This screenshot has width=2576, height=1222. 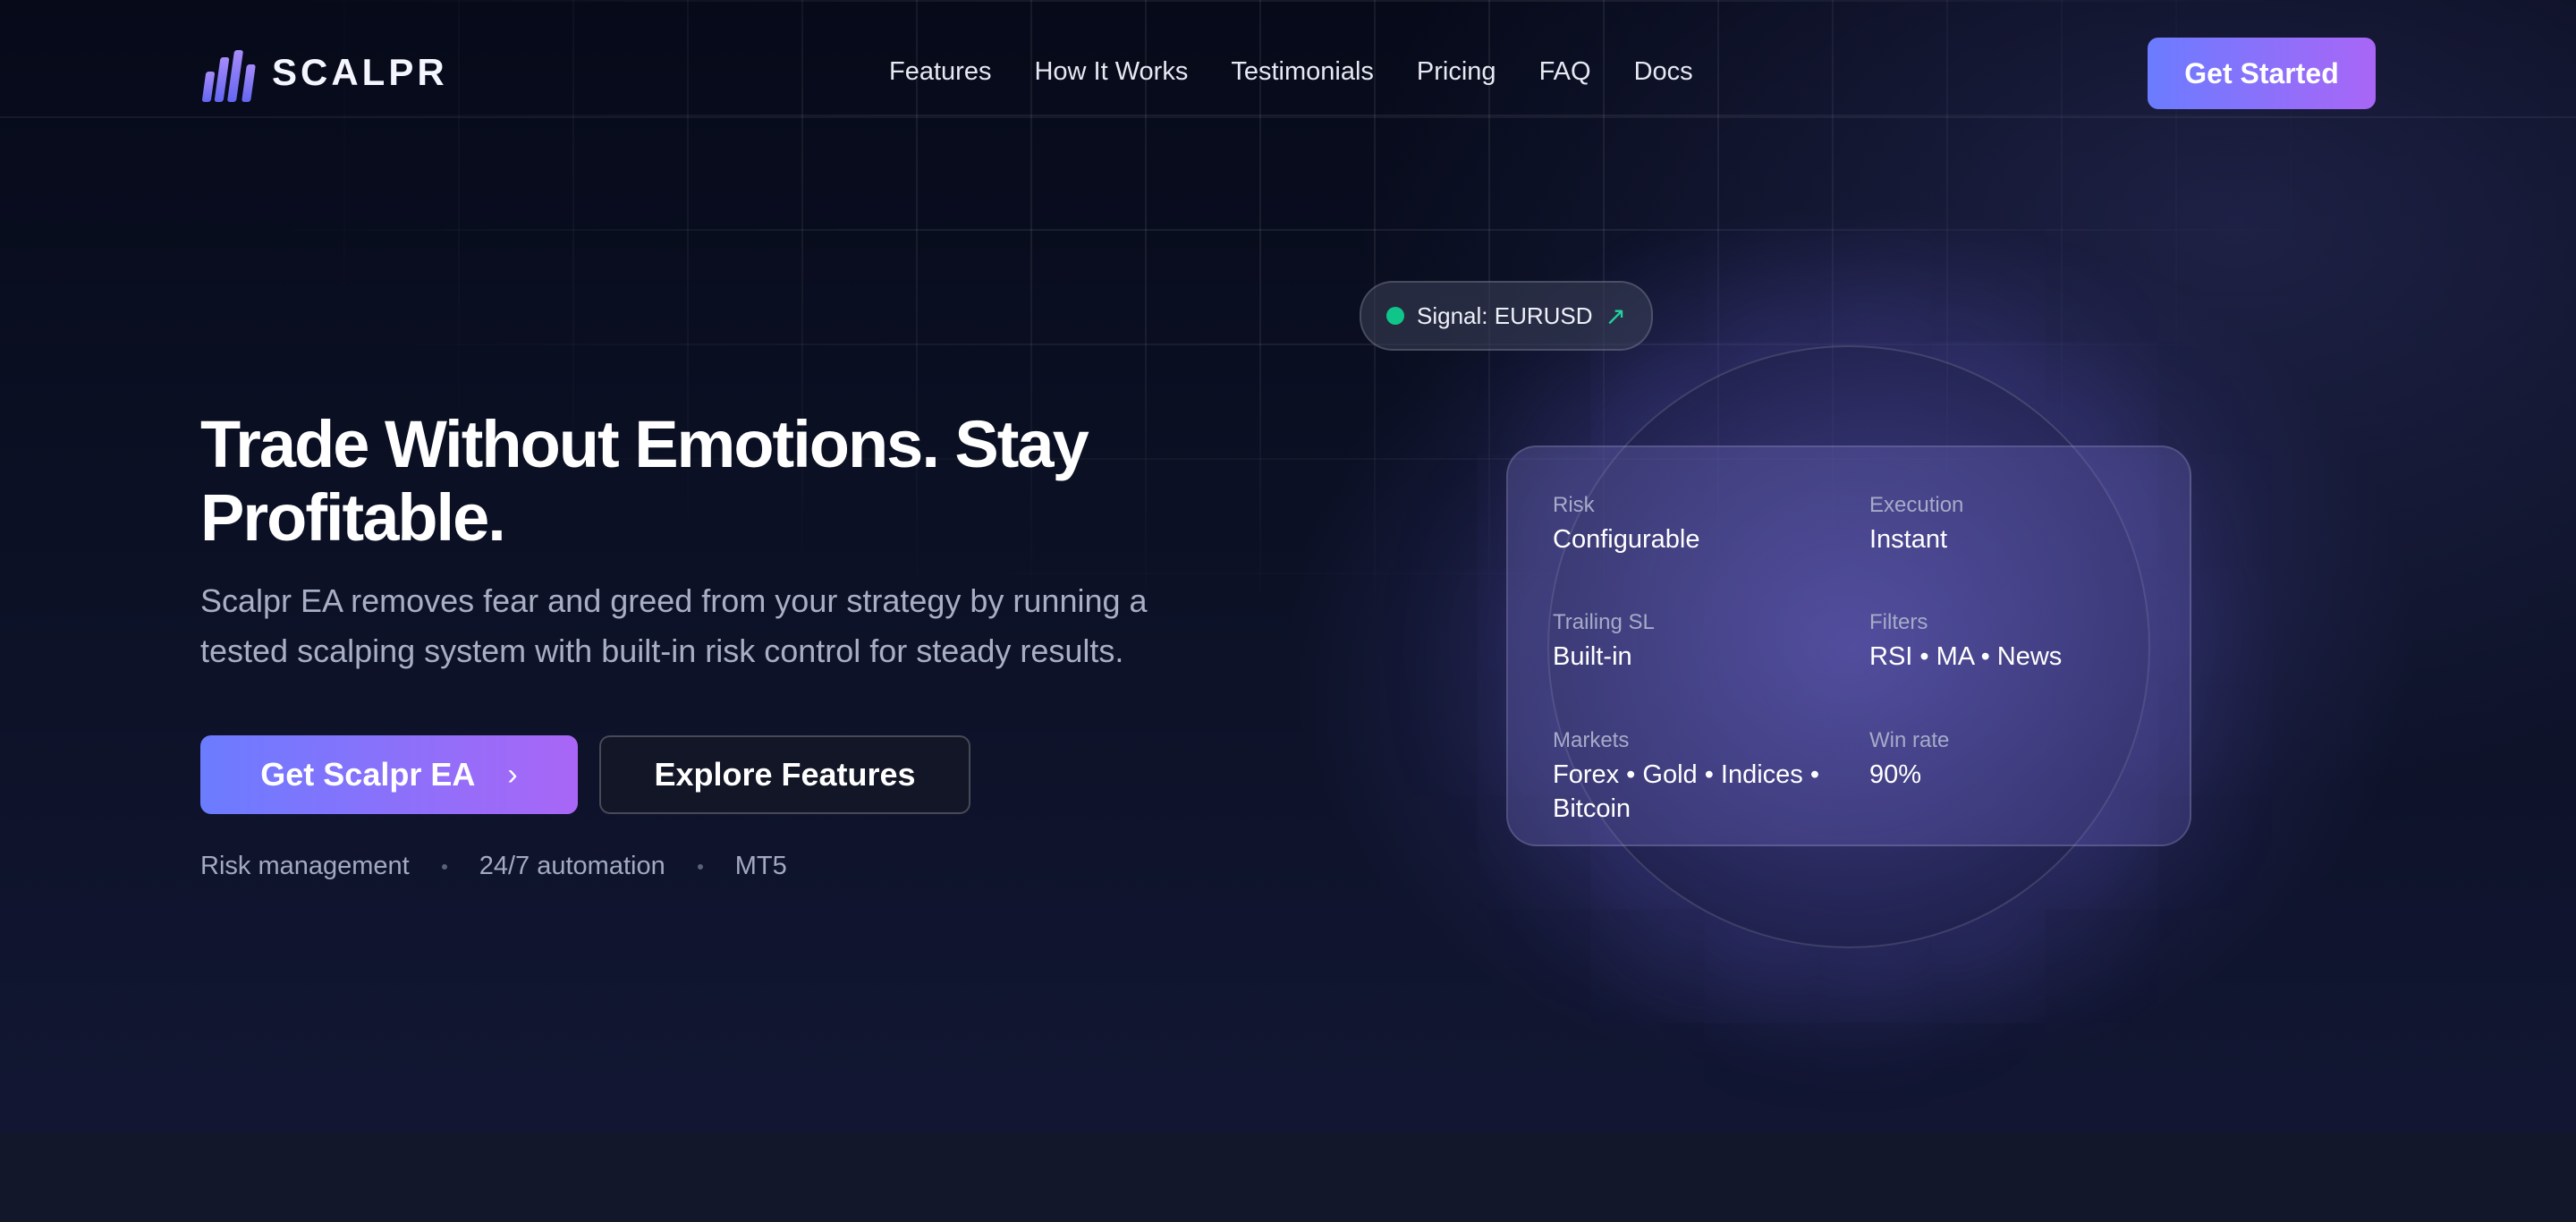 I want to click on feature-tags: Risk management 24/7 automation MT5, so click(x=493, y=866).